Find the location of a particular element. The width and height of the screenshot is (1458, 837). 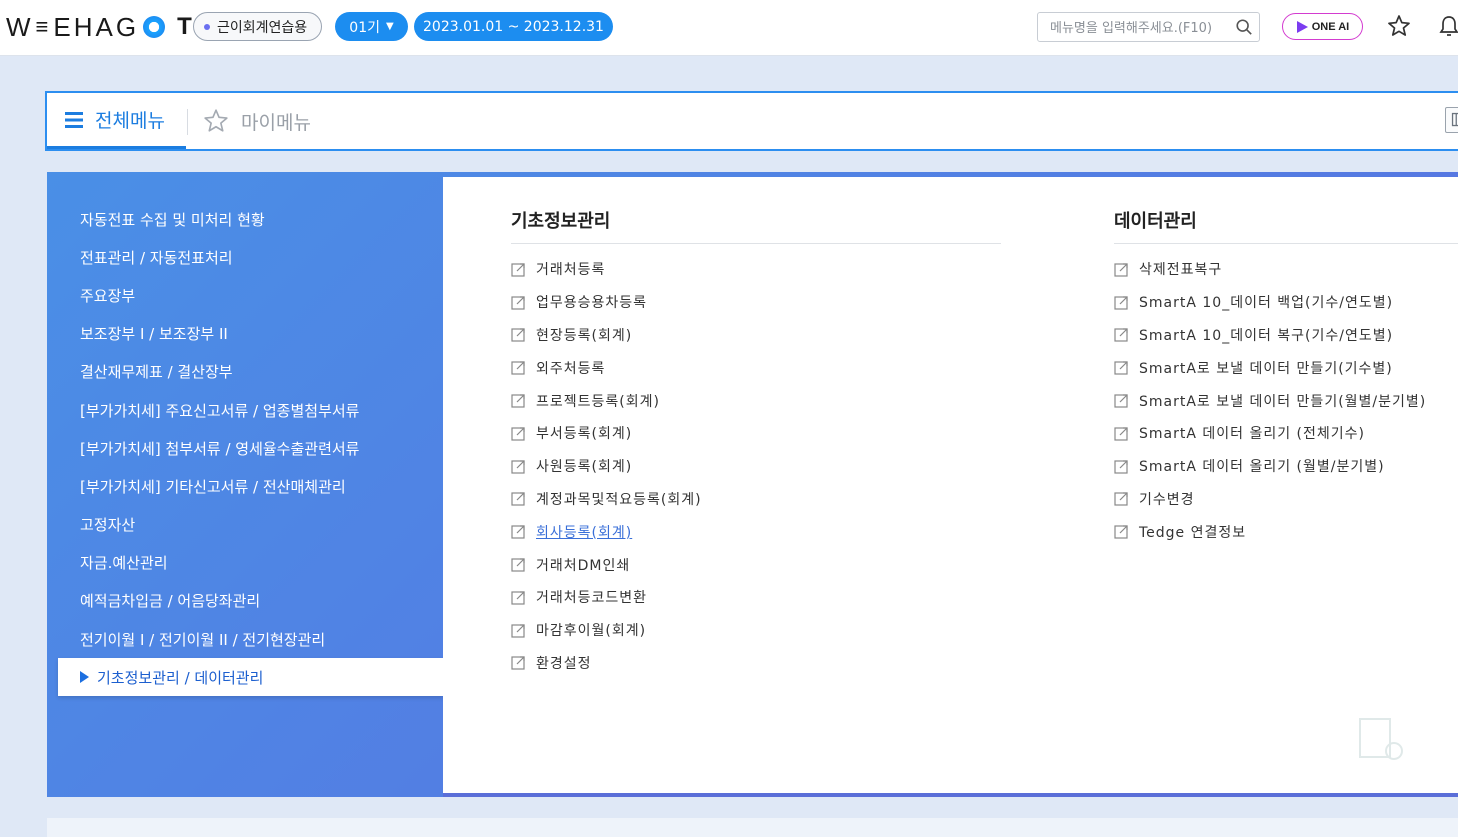

menu-link-item: SmartA로 보낼 데이터 만들기(월별/분기별) is located at coordinates (1286, 400).